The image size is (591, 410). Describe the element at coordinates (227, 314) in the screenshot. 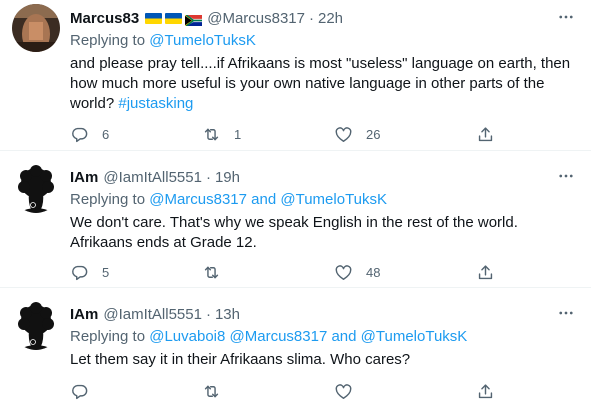

I see `timestamp: 13h` at that location.